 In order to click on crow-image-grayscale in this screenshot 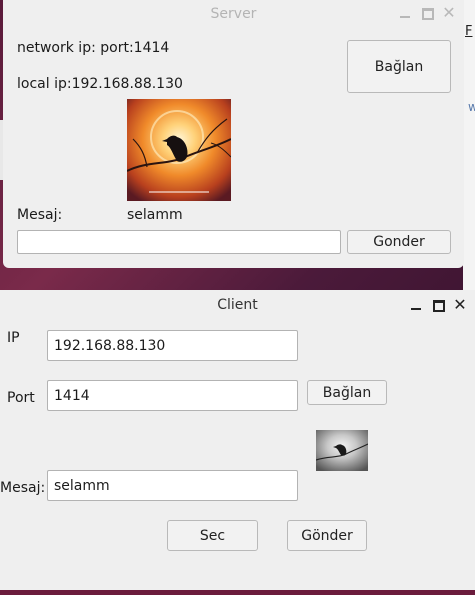, I will do `click(342, 450)`.